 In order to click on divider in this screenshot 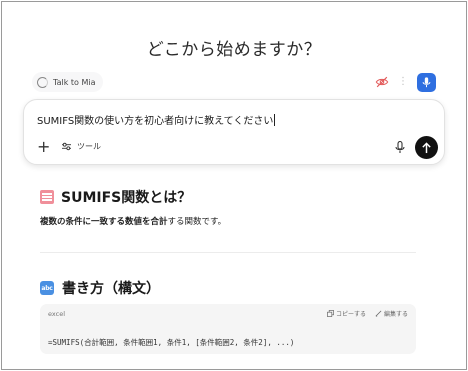, I will do `click(228, 252)`.